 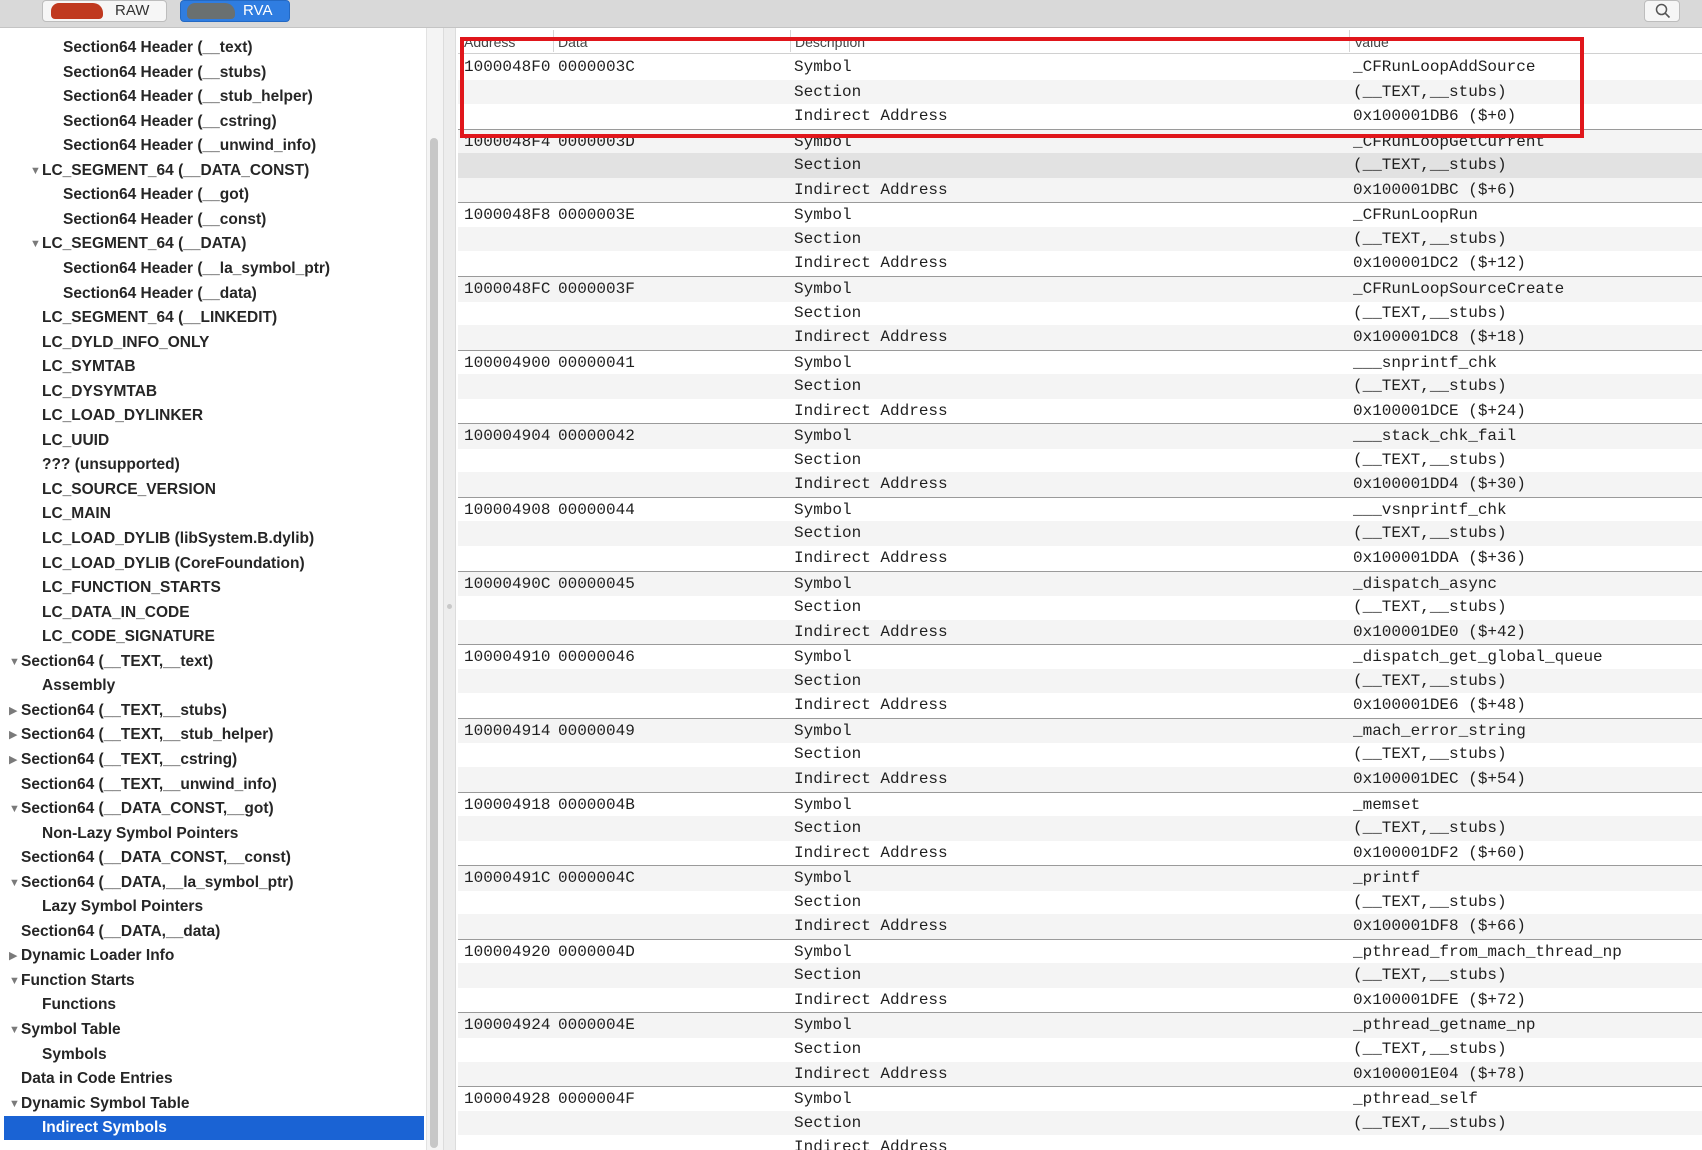 I want to click on table-row: Indirect Address 0x100001DF2 ($+60), so click(x=1080, y=853).